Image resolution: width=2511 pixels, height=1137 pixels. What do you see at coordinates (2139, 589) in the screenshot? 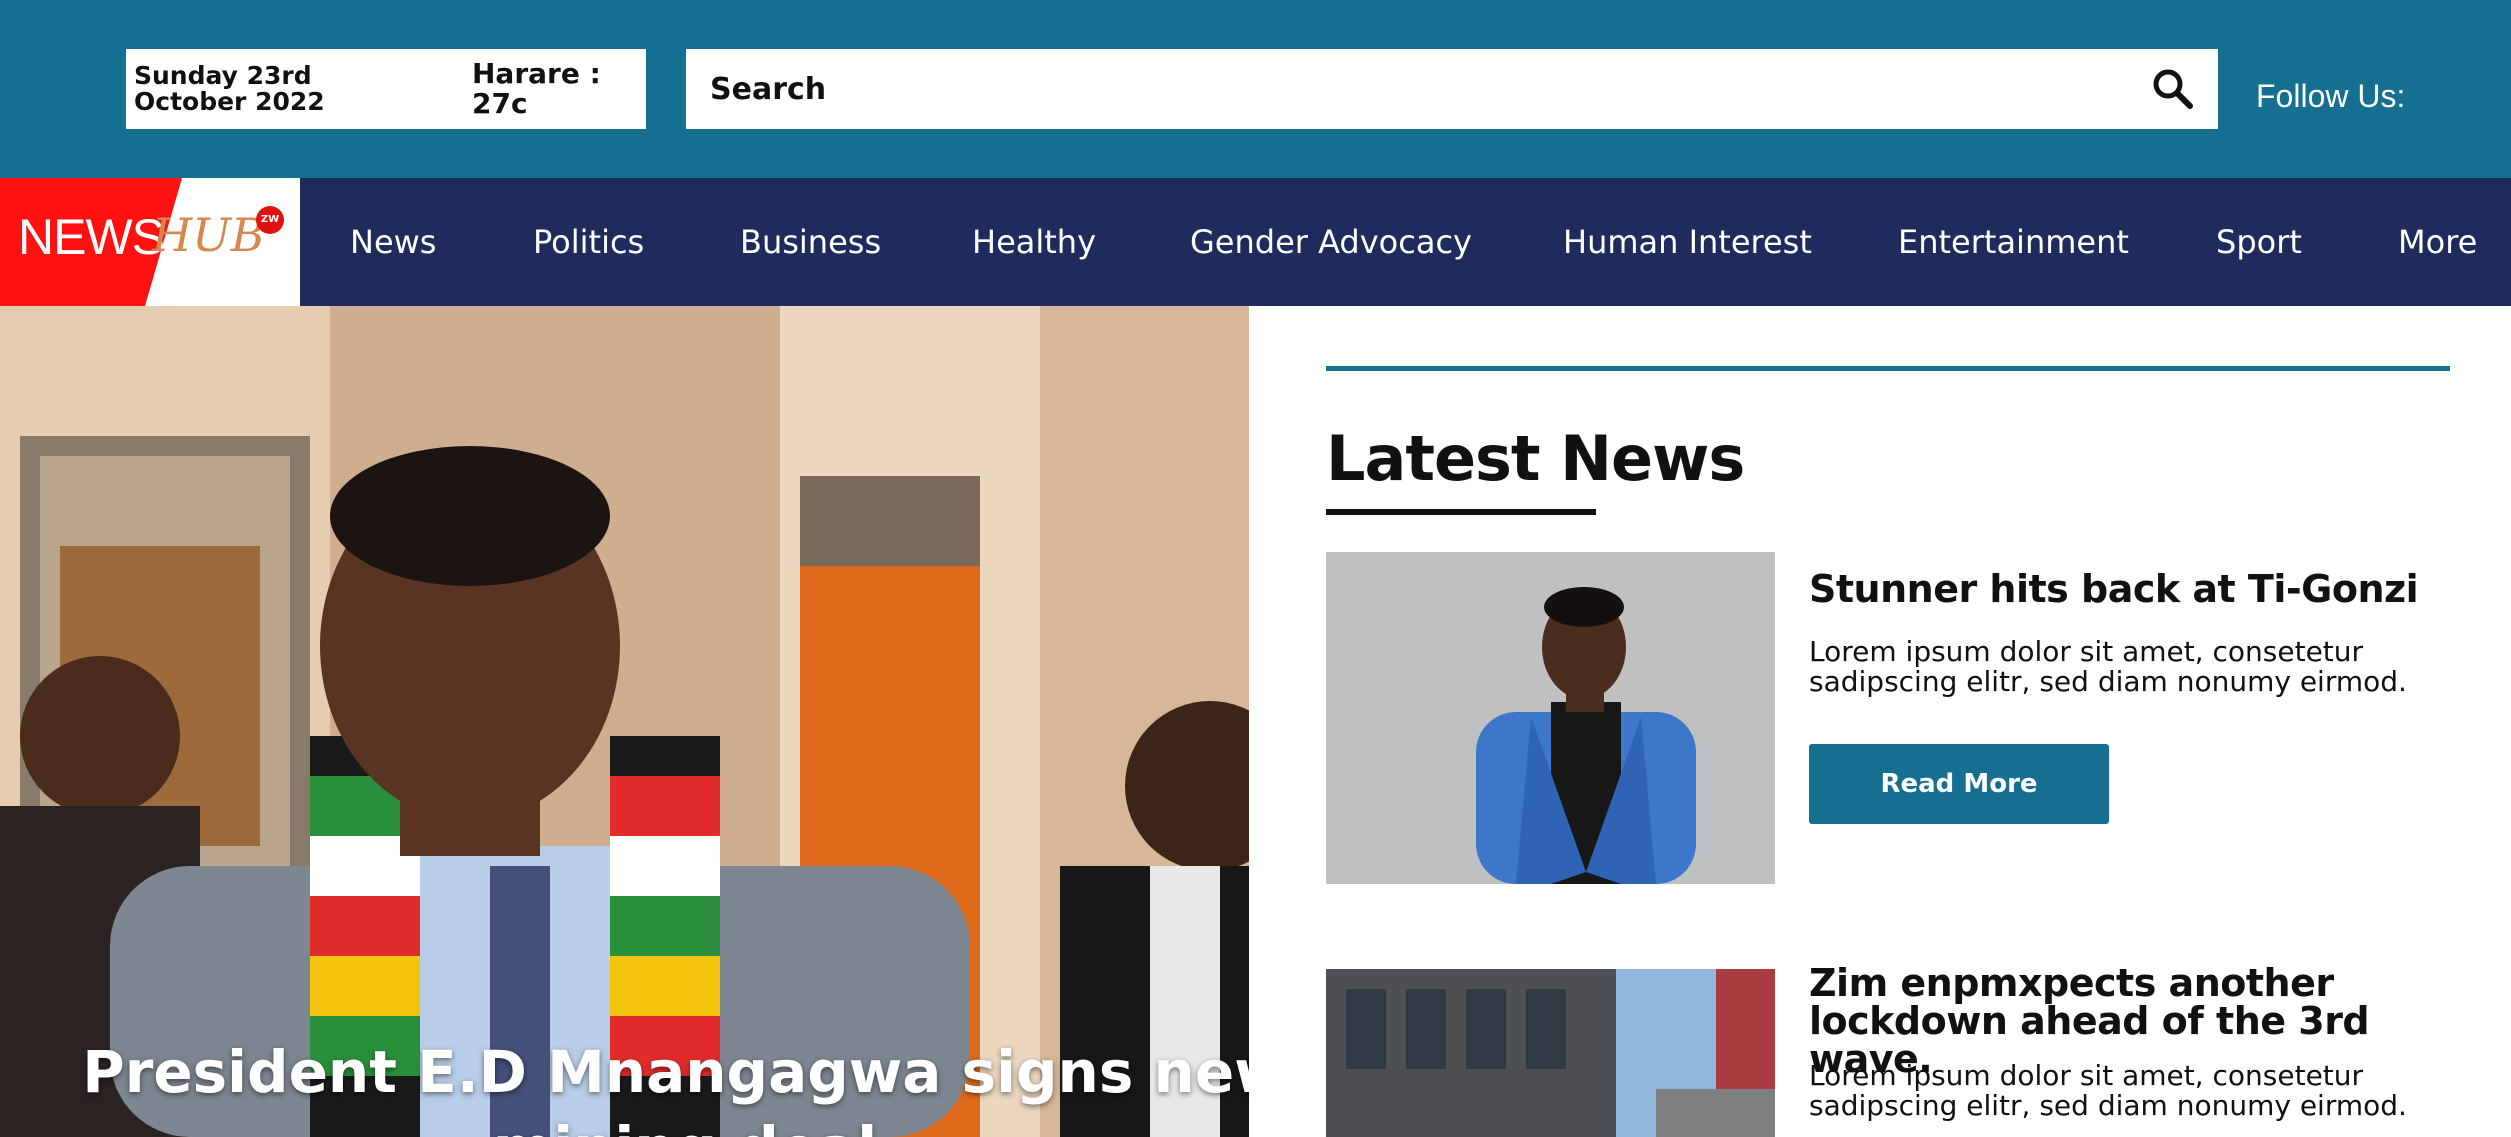
I see `article-title: Stunner hits back at Ti-Gonzi` at bounding box center [2139, 589].